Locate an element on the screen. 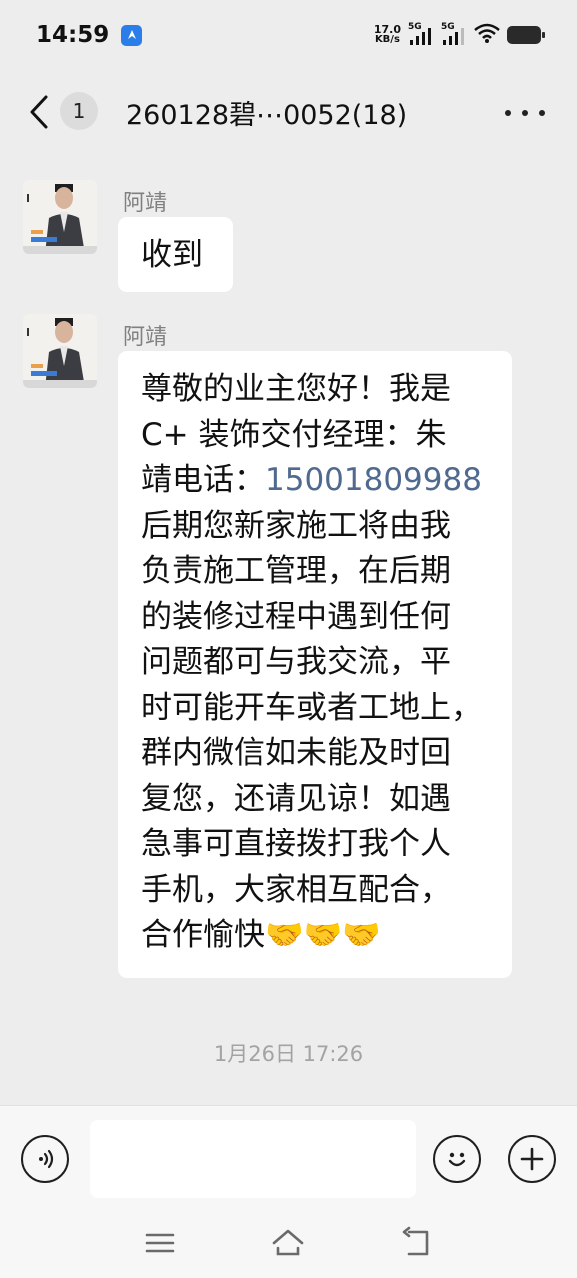 The height and width of the screenshot is (1278, 577). message-line: 群内微信如未能及时回 is located at coordinates (296, 753).